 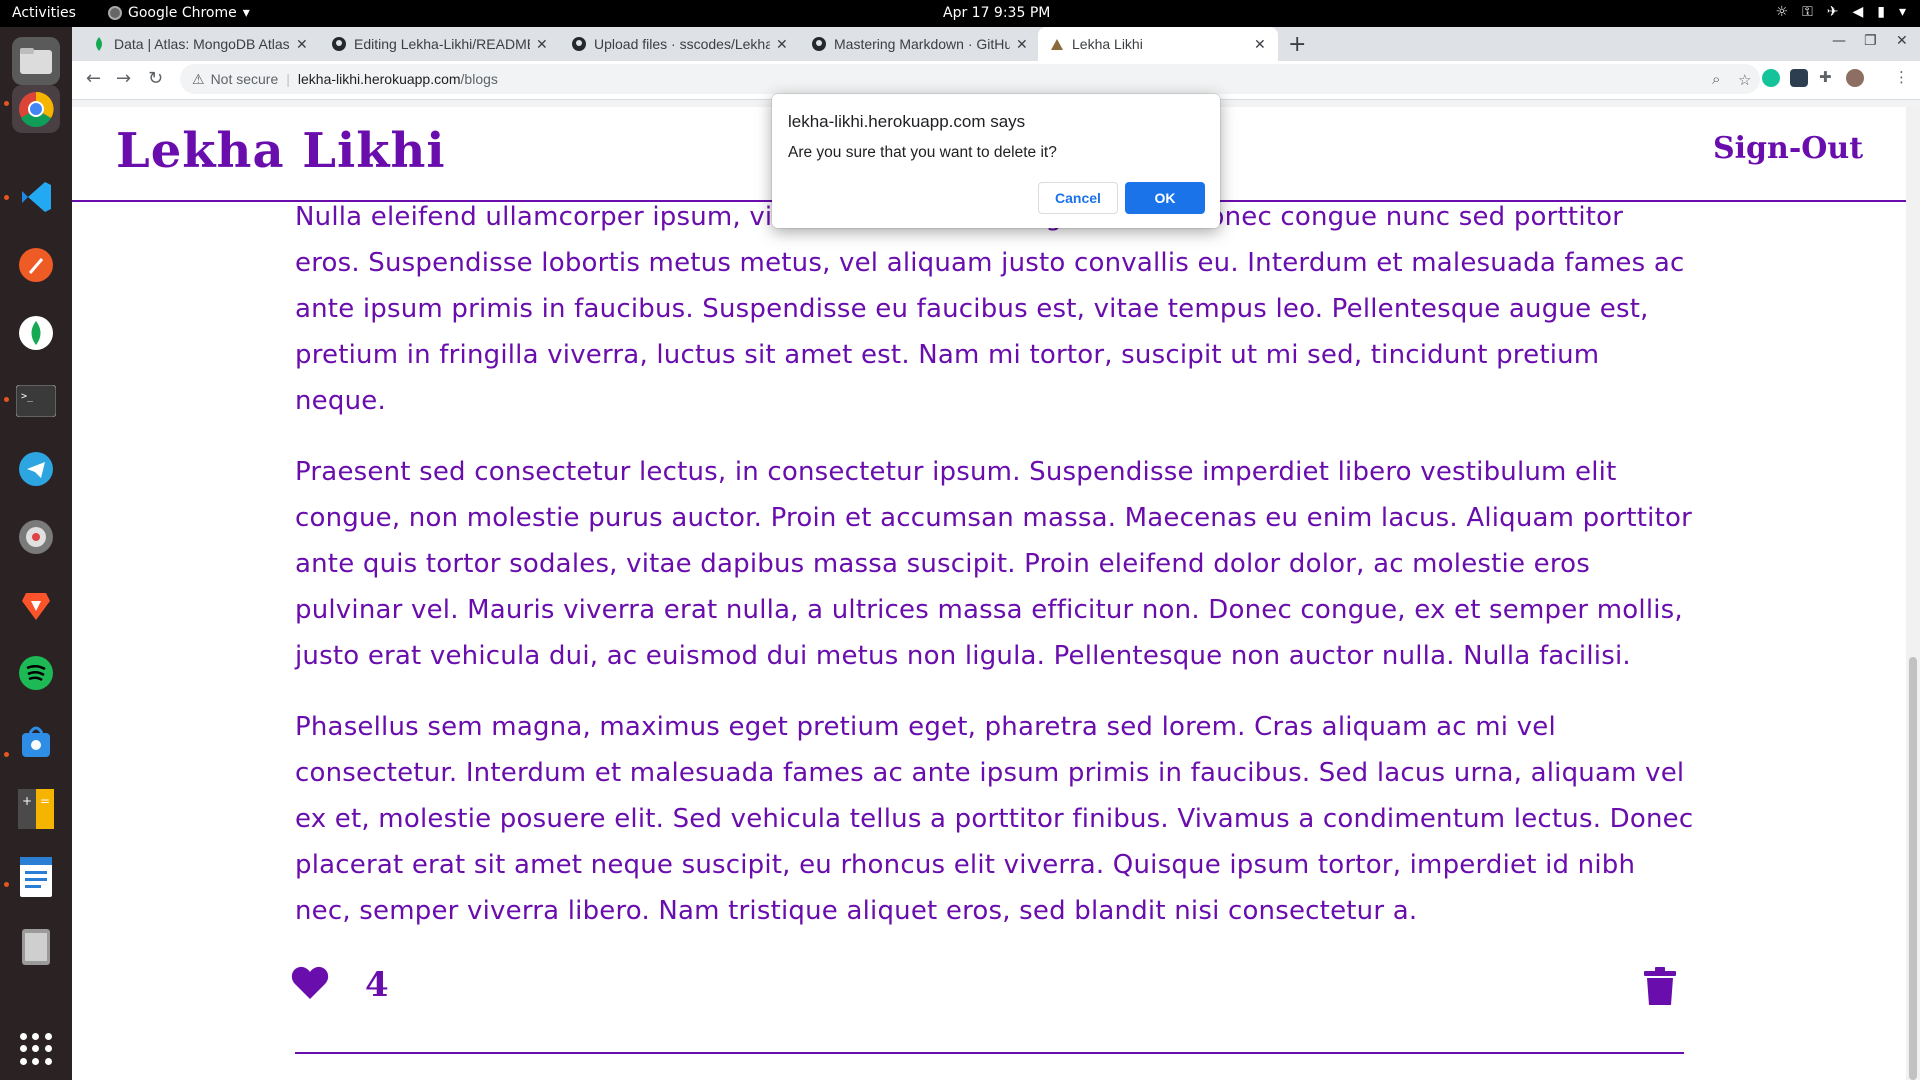 What do you see at coordinates (1881, 12) in the screenshot?
I see `battery-icon: ▮` at bounding box center [1881, 12].